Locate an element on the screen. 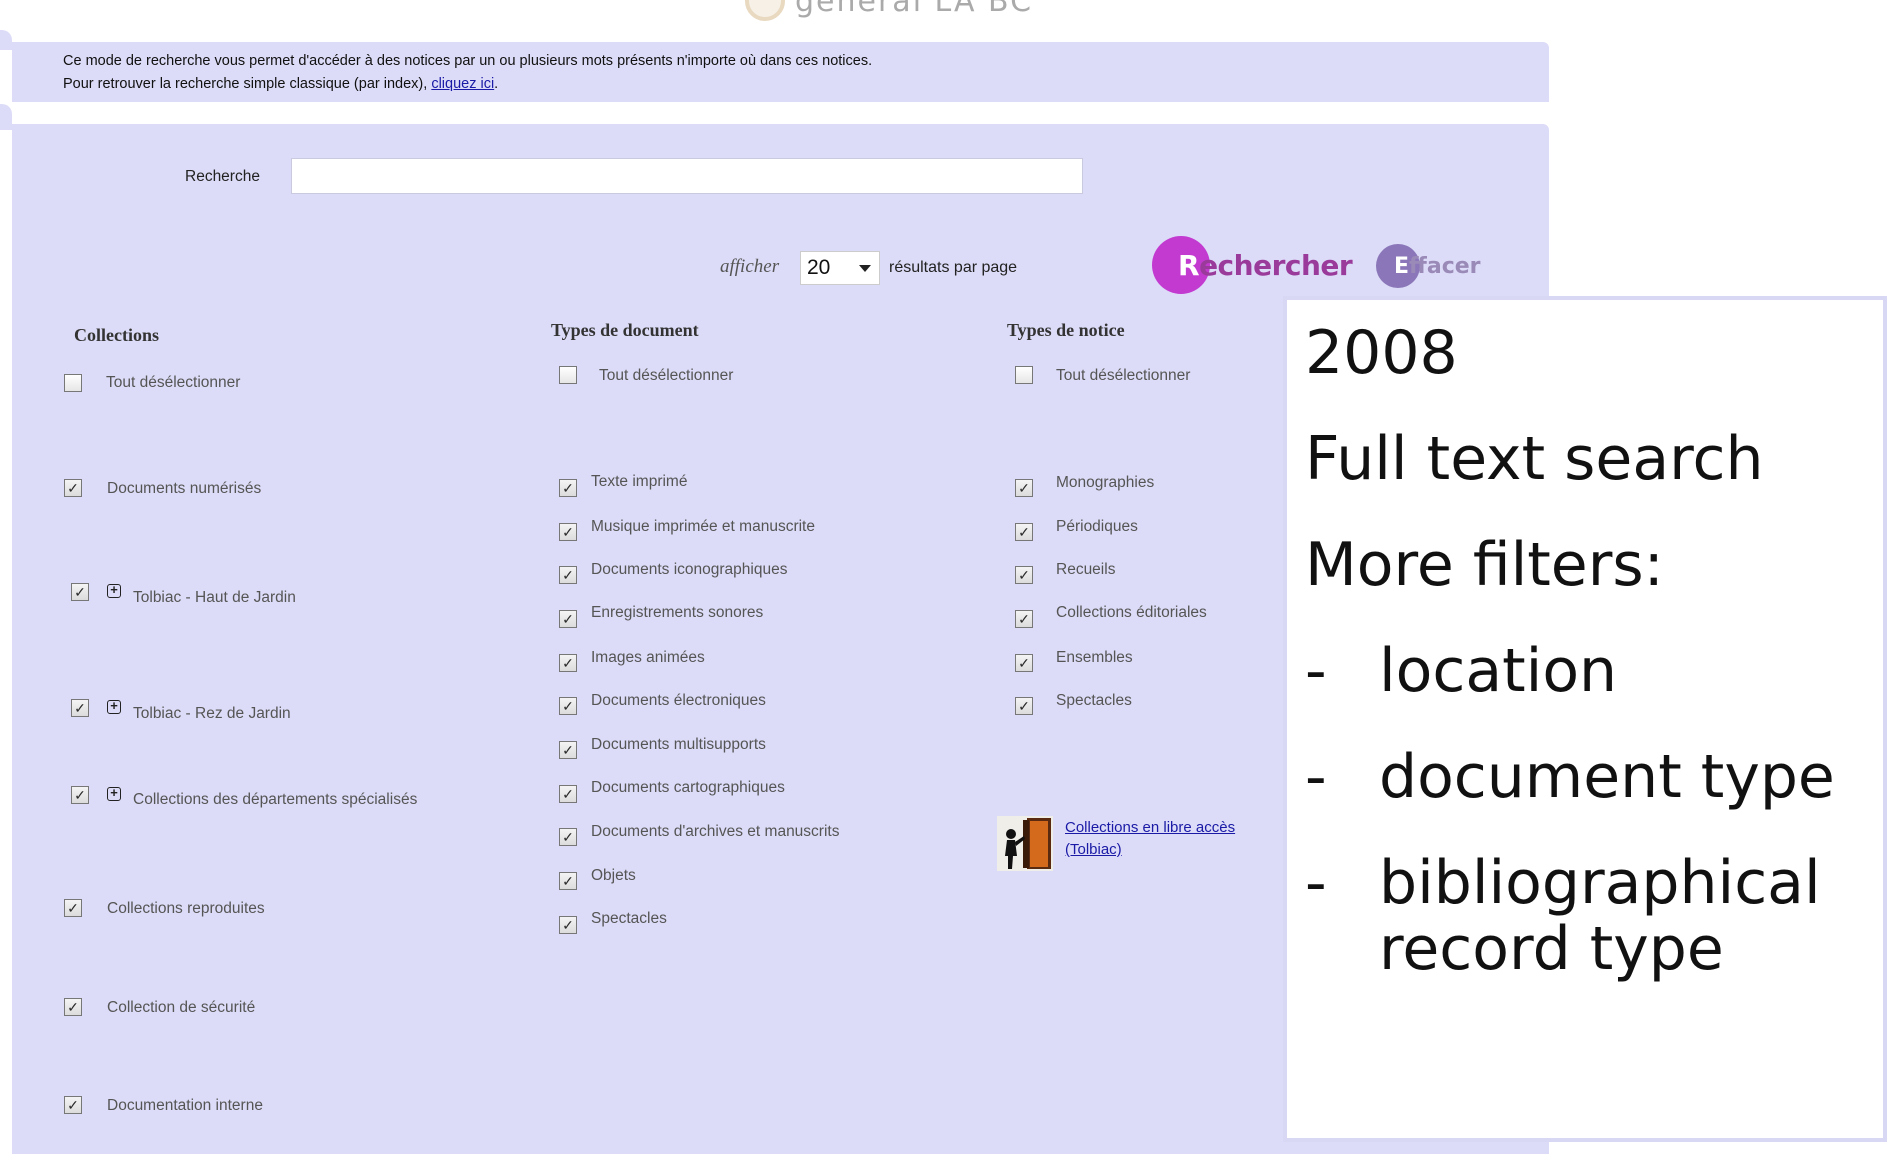 This screenshot has width=1887, height=1154. annotation-bullet: - document type is located at coordinates (1594, 795).